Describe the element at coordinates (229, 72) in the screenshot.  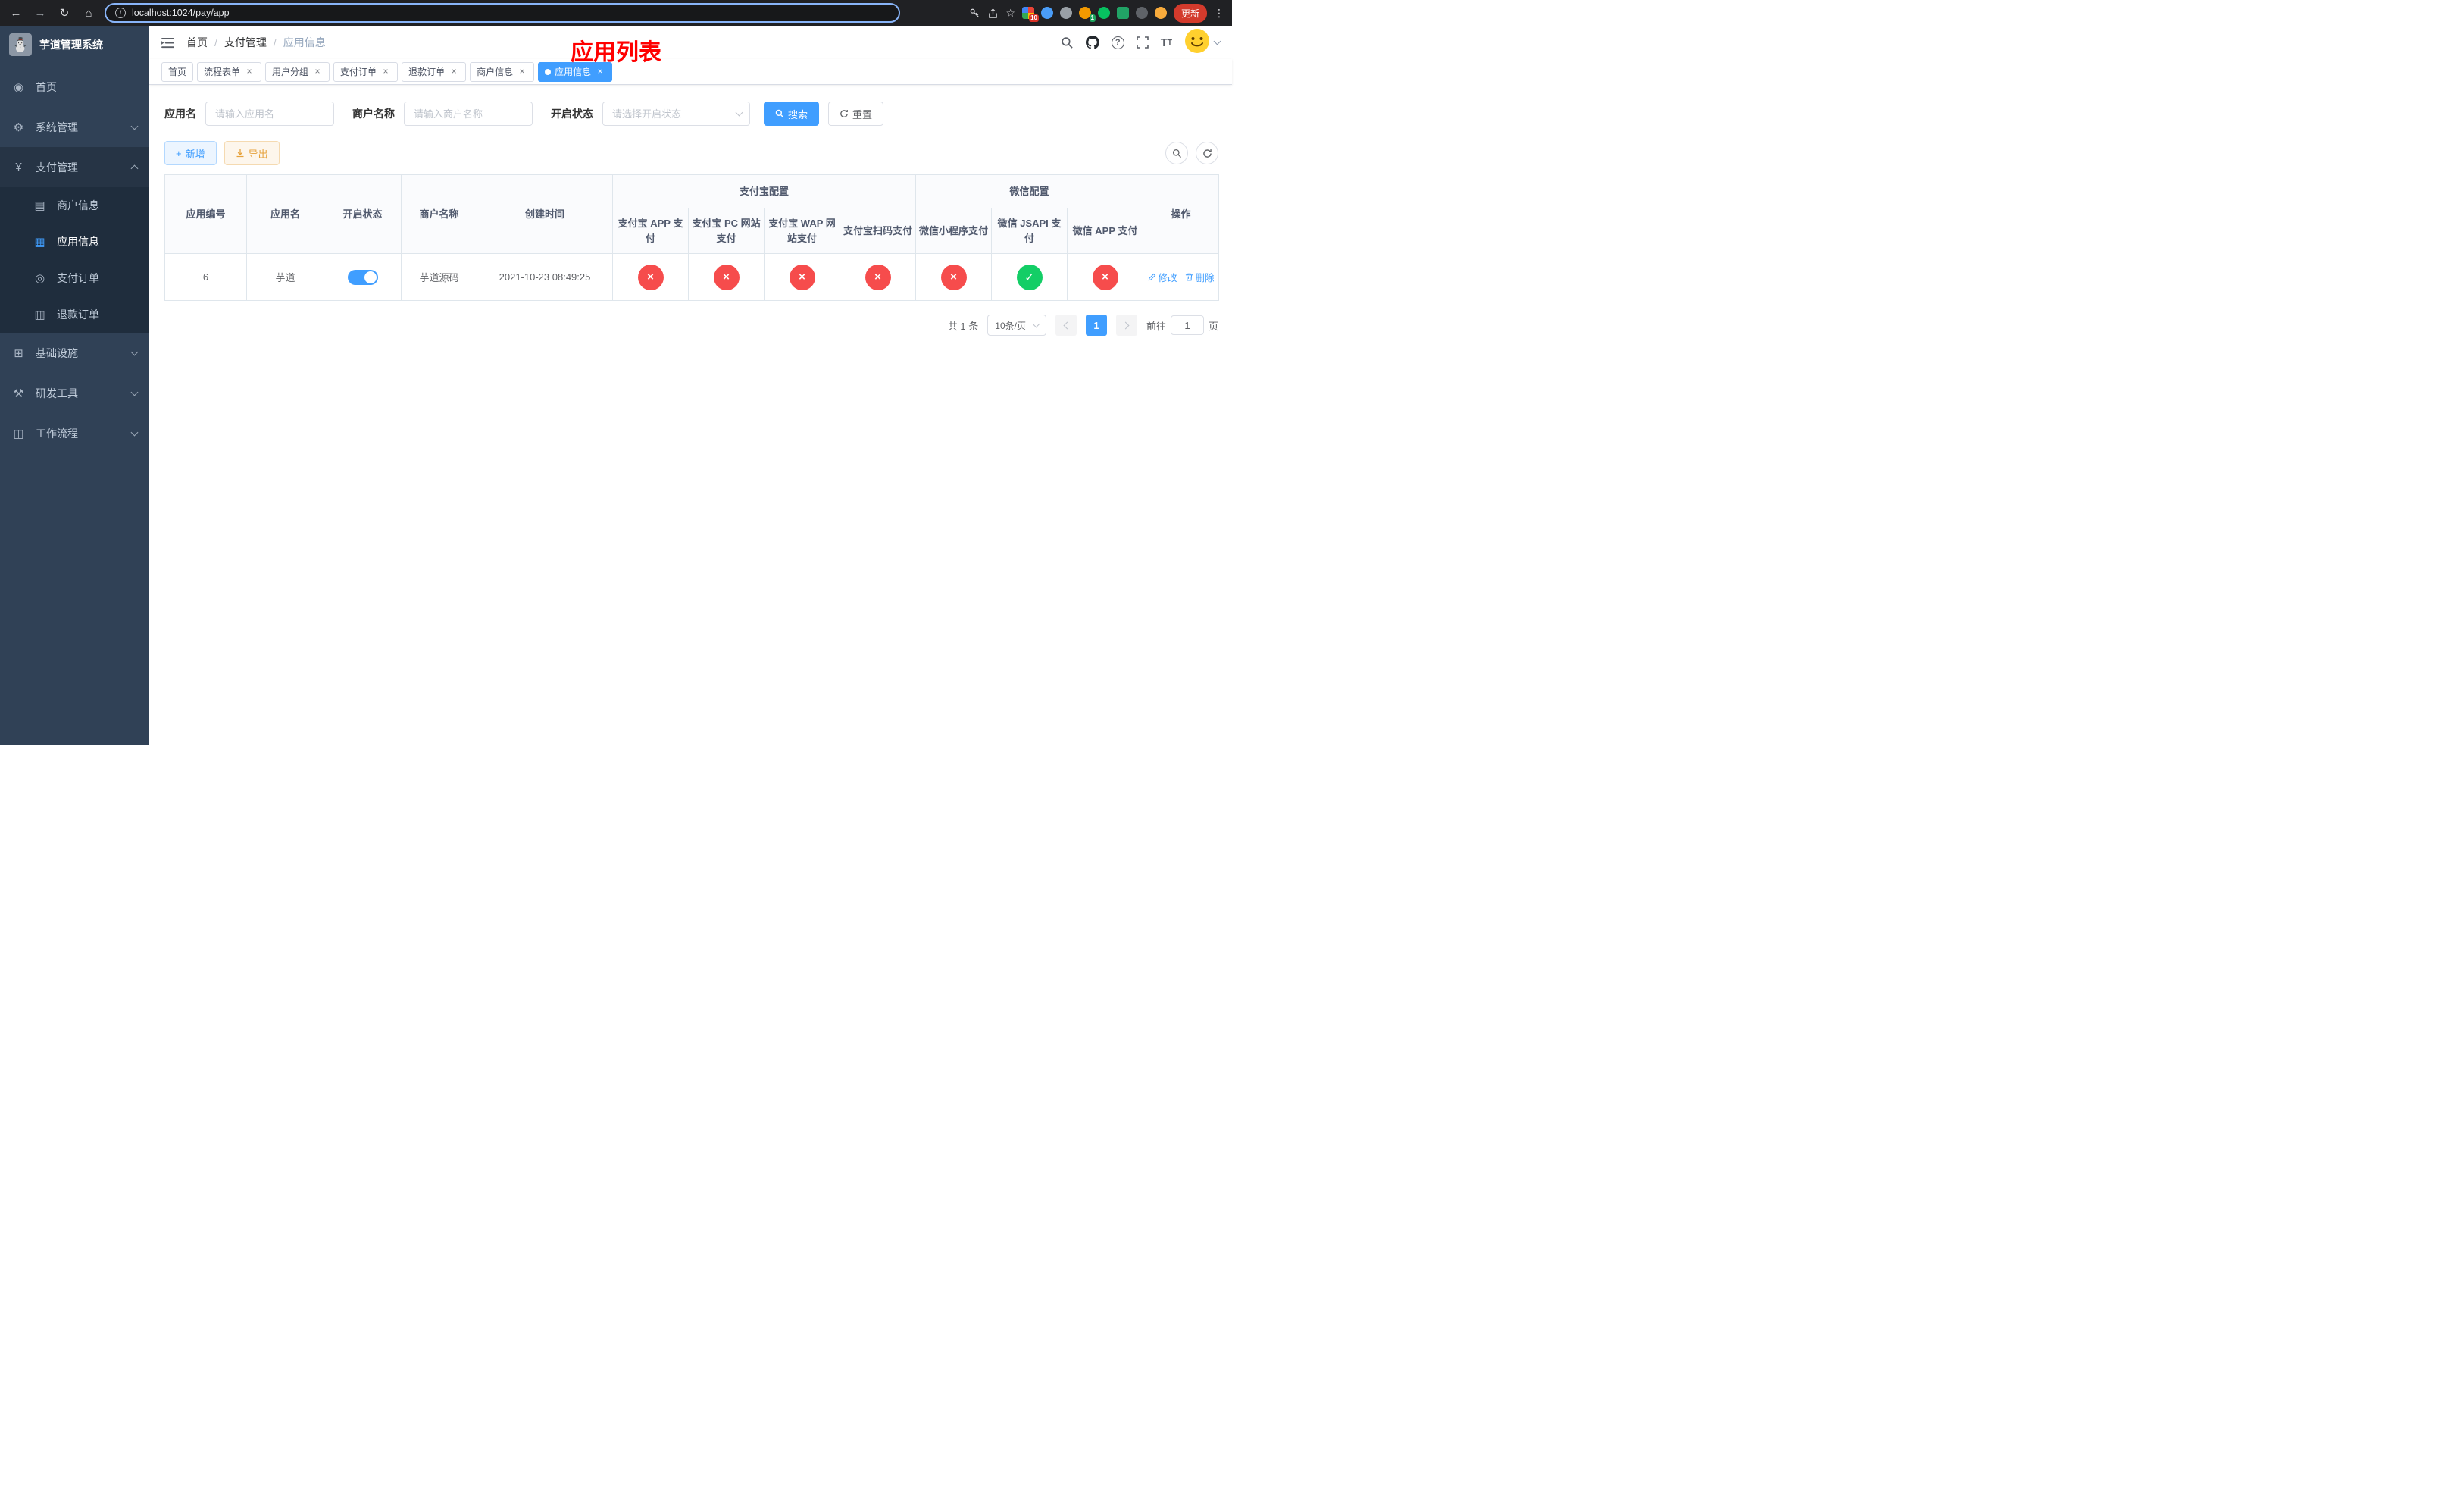
I see `tab-process-form: 流程表单 ×` at that location.